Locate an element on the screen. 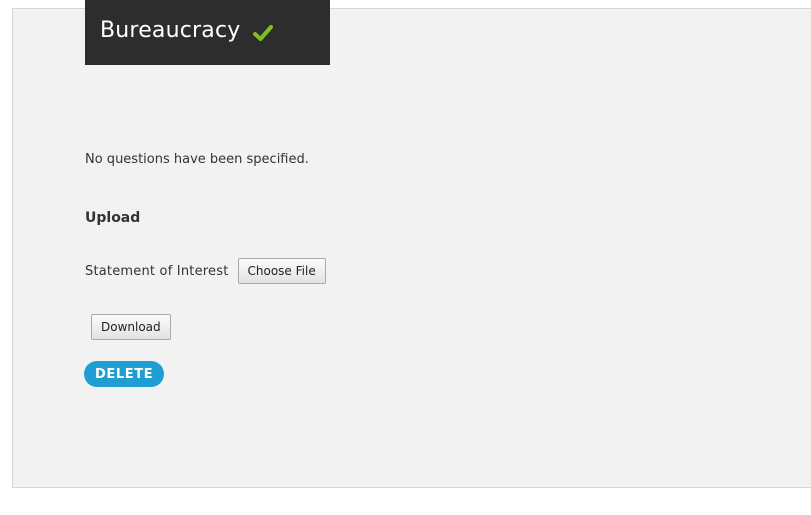 This screenshot has height=515, width=811. page-title: Bureaucracy is located at coordinates (170, 30).